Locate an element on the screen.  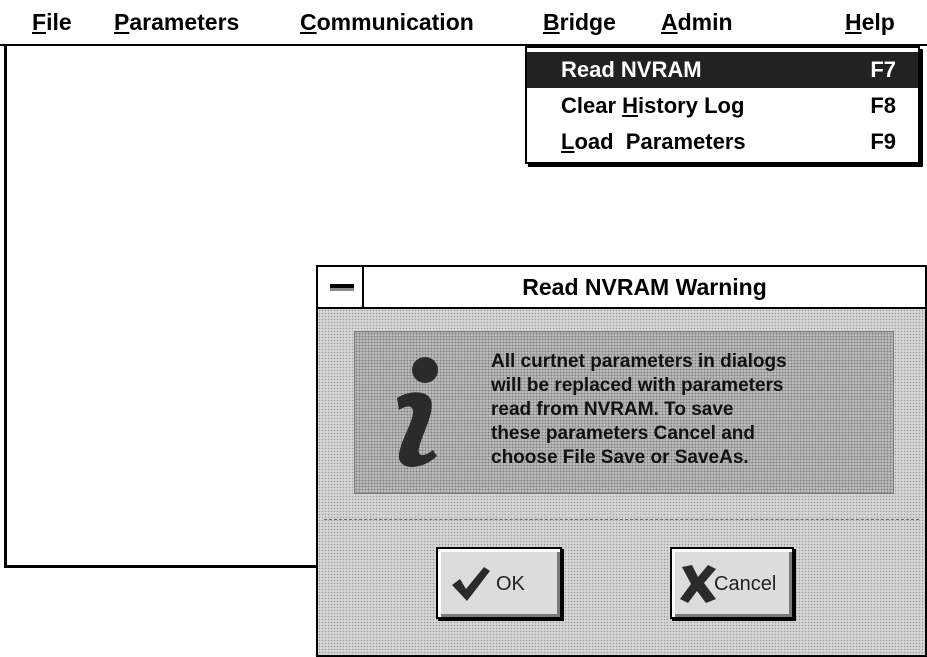
menu-item-clear-history-log: Clear History Log F8 is located at coordinates (722, 106).